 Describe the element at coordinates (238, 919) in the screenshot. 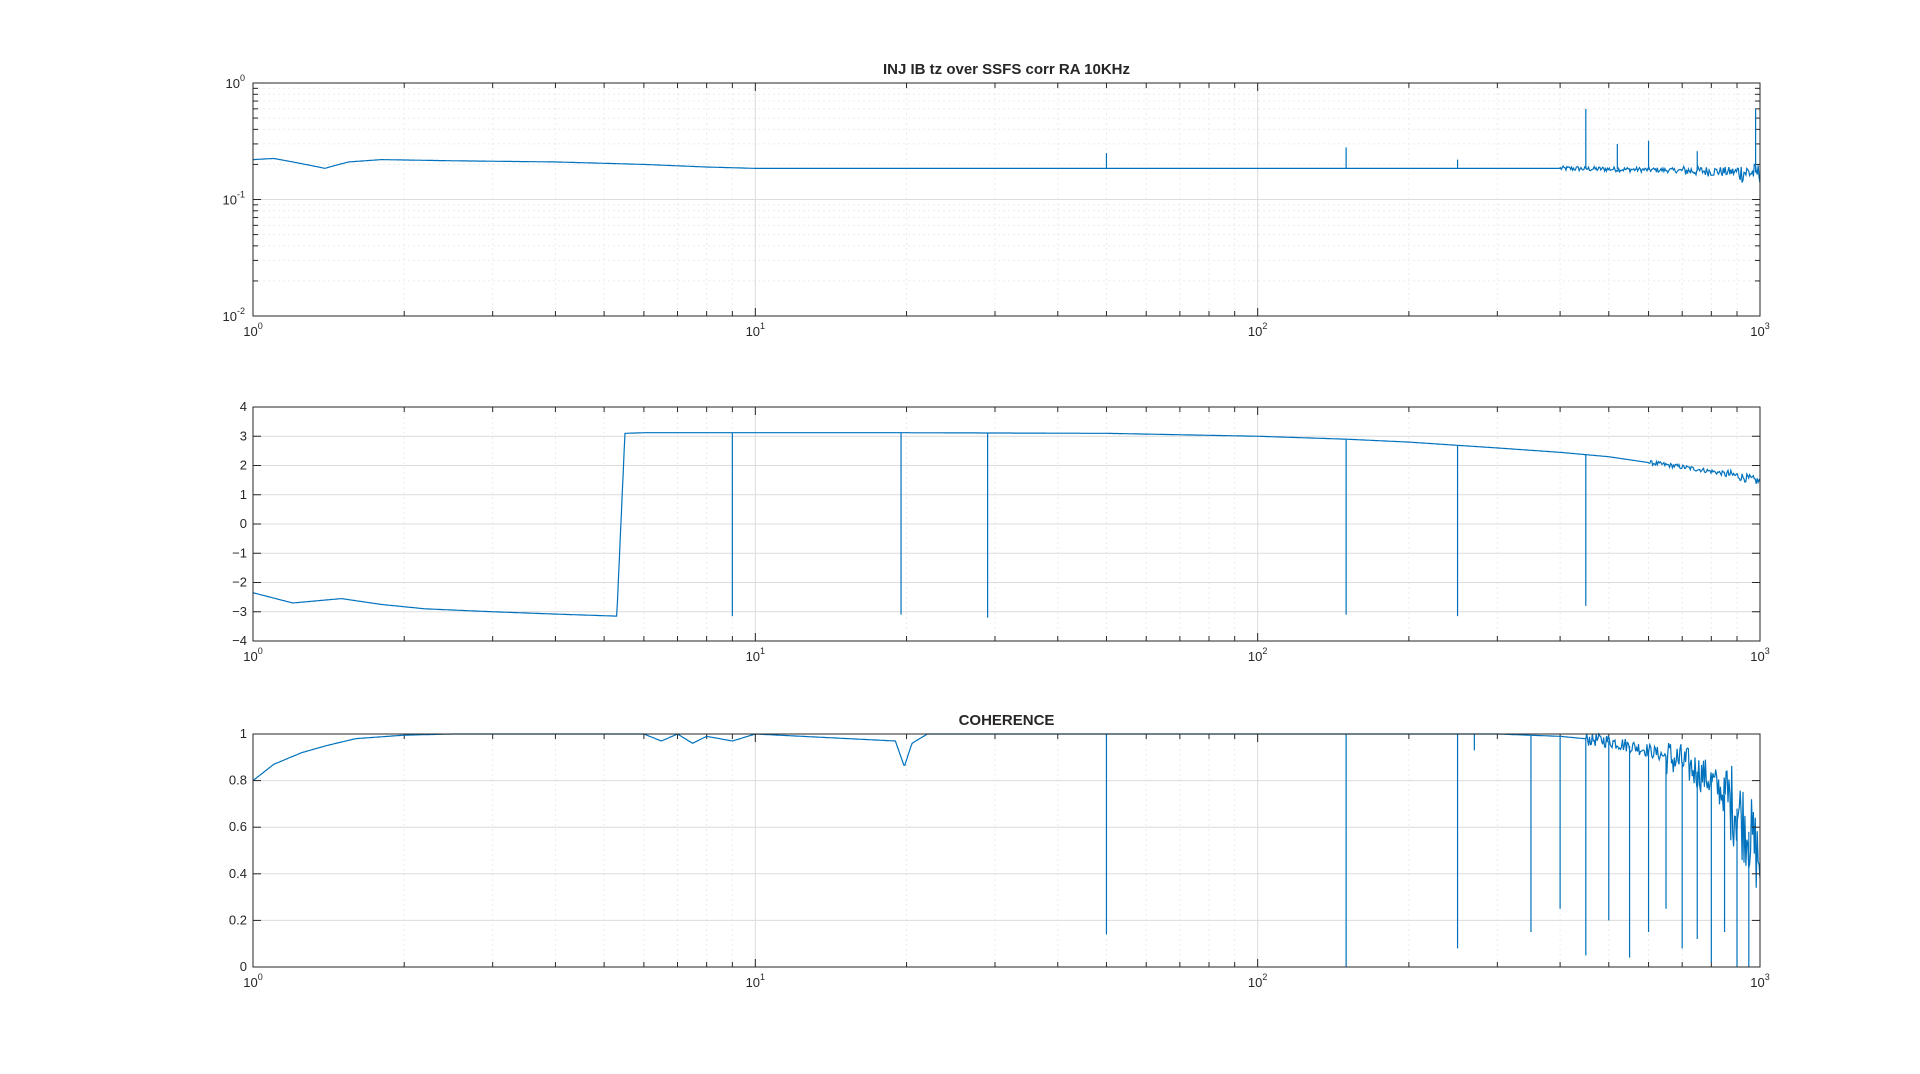

I see `y-tick-label: 0.2` at that location.